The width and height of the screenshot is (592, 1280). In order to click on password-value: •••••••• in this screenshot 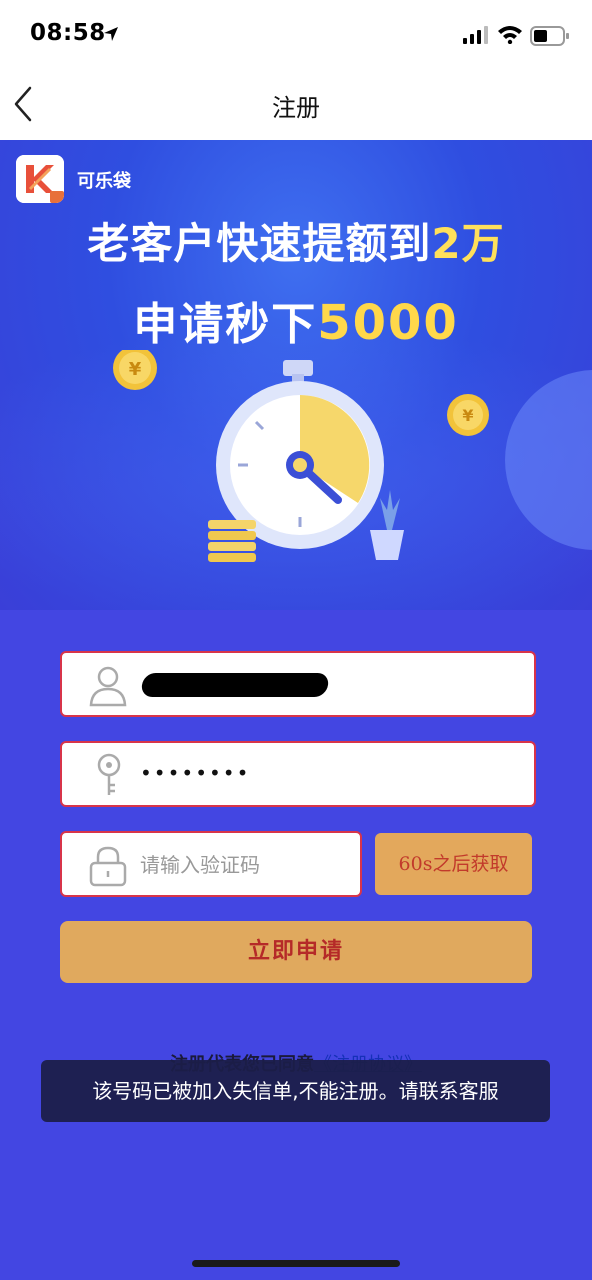, I will do `click(195, 773)`.